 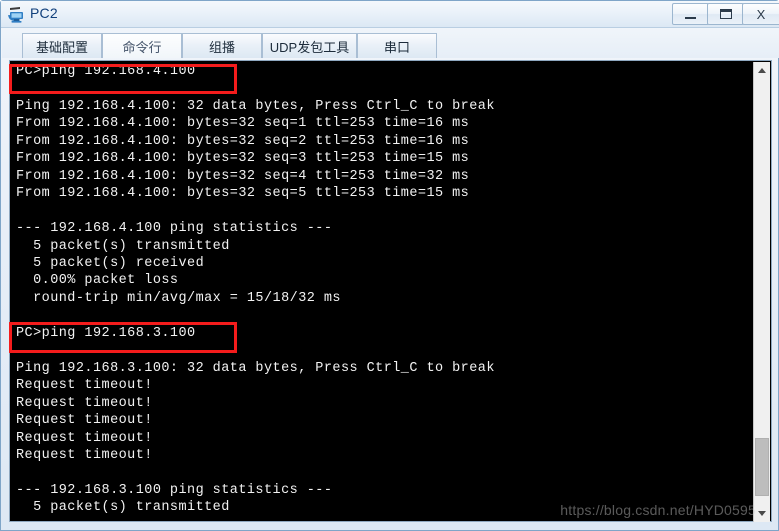 What do you see at coordinates (397, 45) in the screenshot?
I see `tab-serial-port: 串口` at bounding box center [397, 45].